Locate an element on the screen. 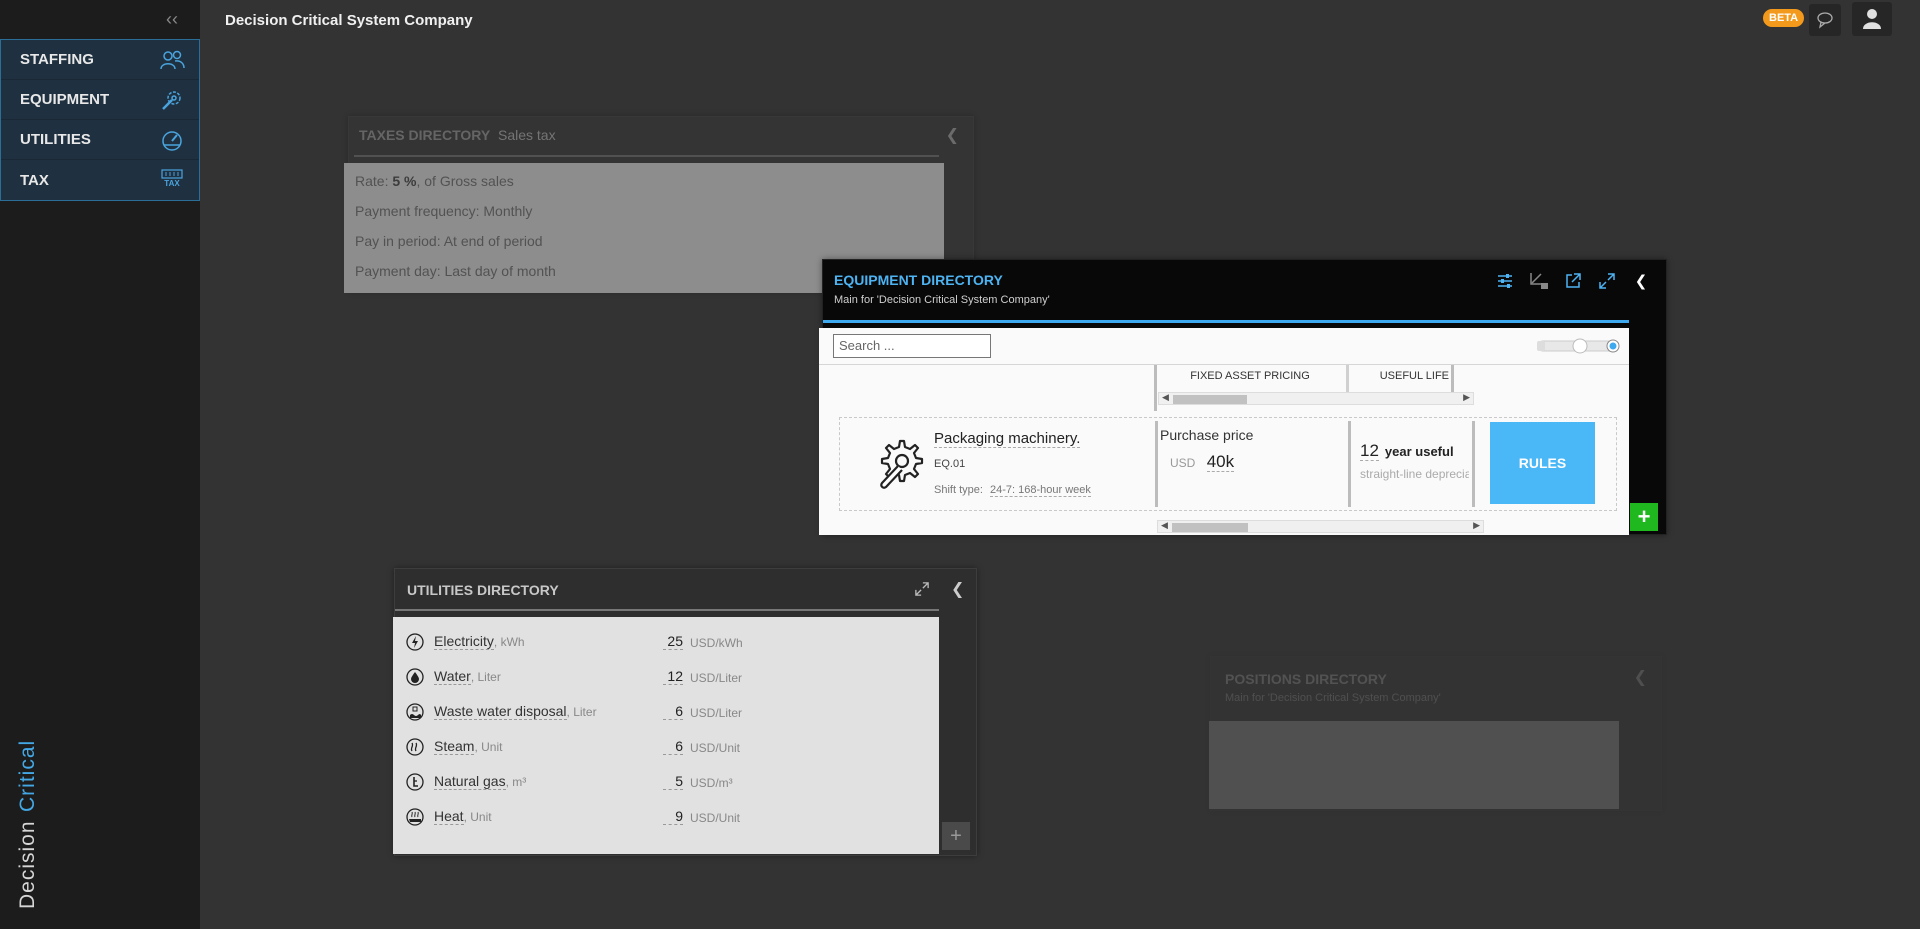  utility-value: 12 is located at coordinates (673, 676).